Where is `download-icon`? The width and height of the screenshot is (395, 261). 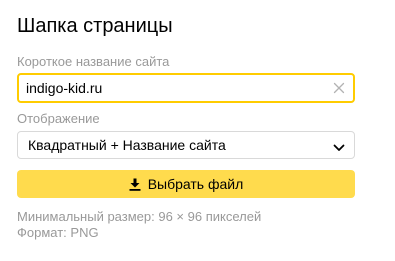
download-icon is located at coordinates (135, 184).